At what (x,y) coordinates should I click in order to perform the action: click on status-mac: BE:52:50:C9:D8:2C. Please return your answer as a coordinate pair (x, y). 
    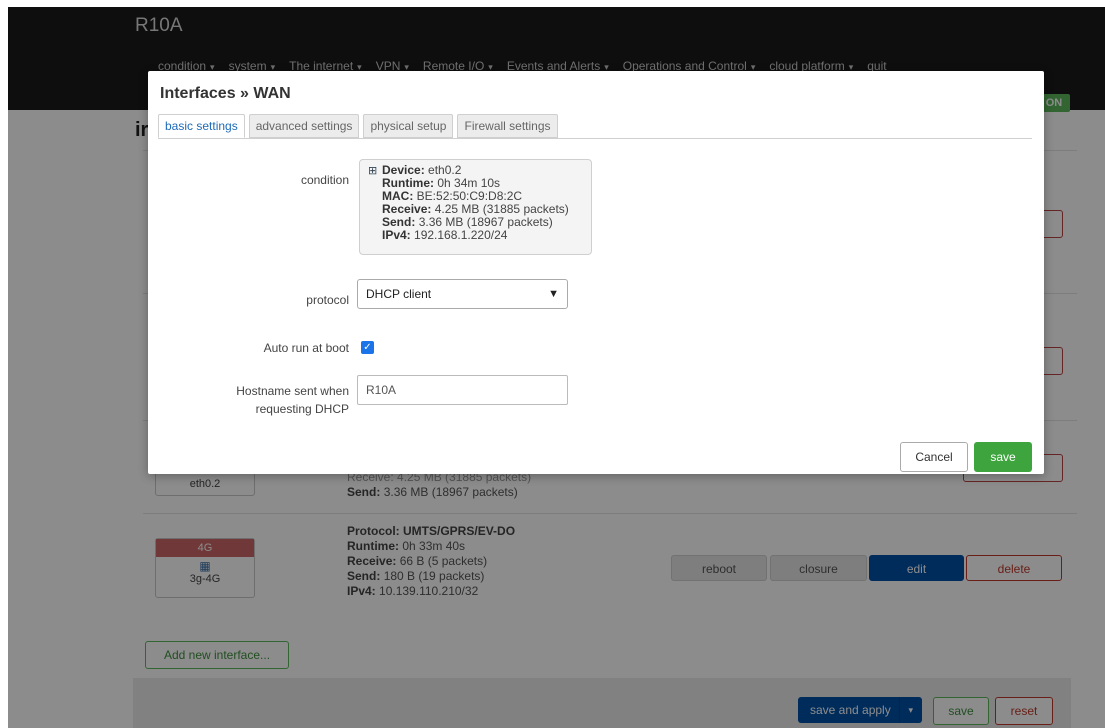
    Looking at the image, I should click on (469, 196).